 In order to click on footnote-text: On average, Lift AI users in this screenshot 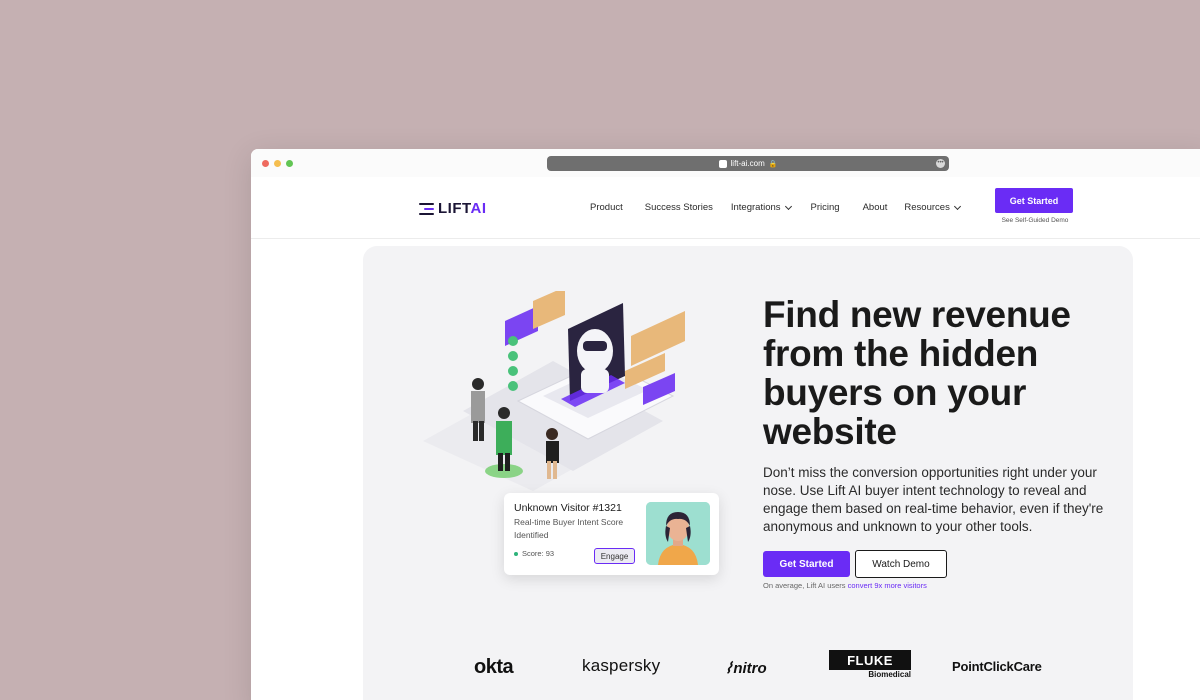, I will do `click(804, 585)`.